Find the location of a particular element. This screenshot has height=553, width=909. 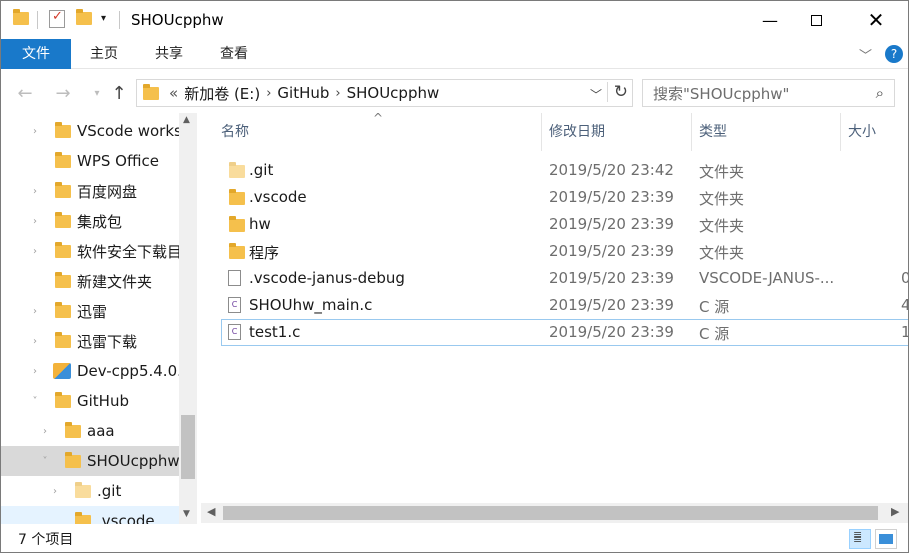

tree-item-selected: ˅ SHOUcpphw is located at coordinates (90, 461).